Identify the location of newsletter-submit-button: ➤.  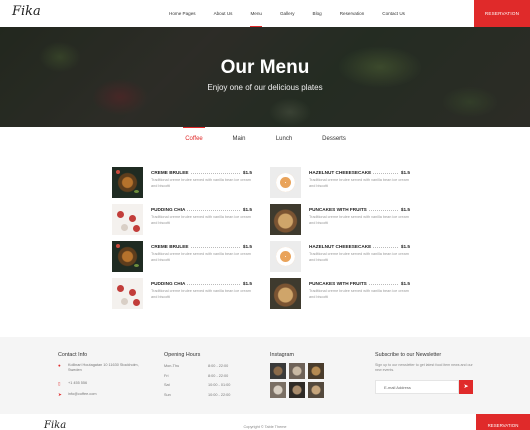
(466, 387).